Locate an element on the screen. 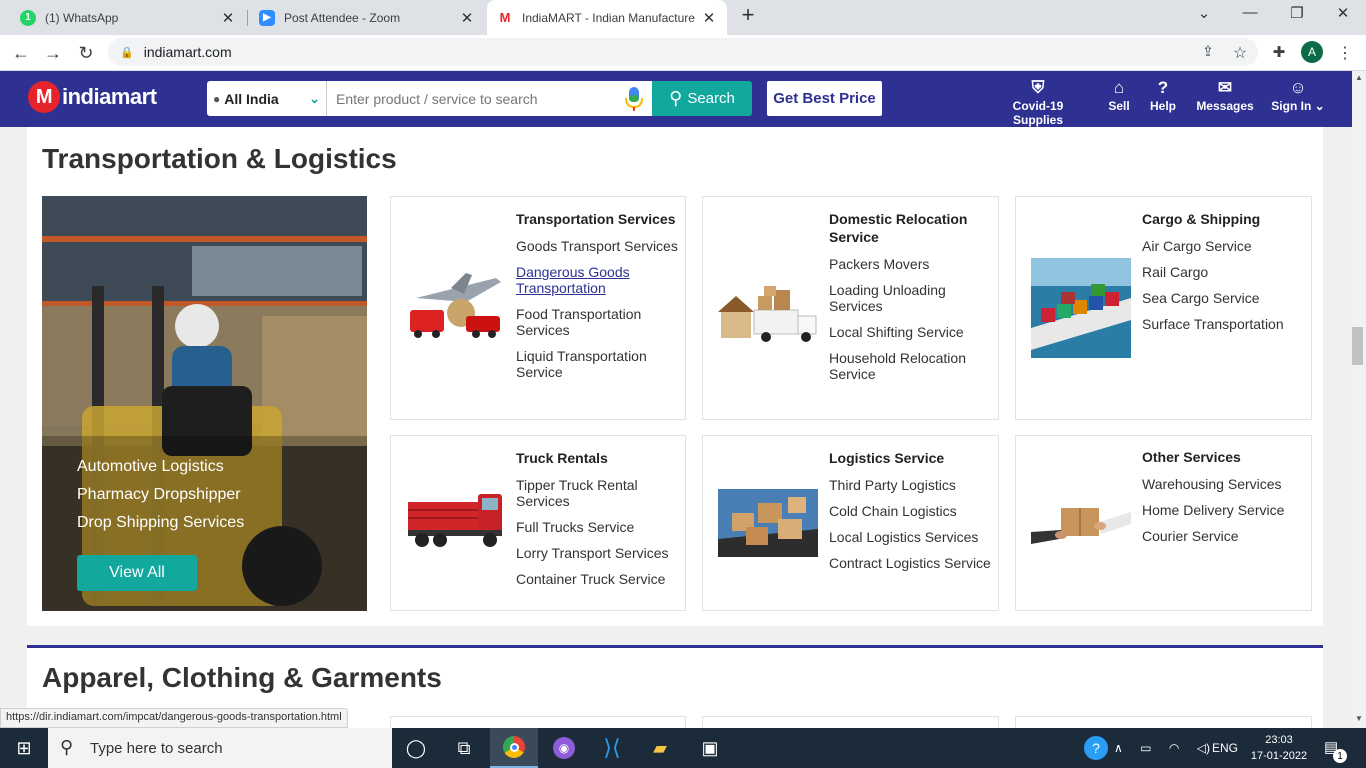 This screenshot has height=768, width=1366. help-icon: ? is located at coordinates (1163, 87).